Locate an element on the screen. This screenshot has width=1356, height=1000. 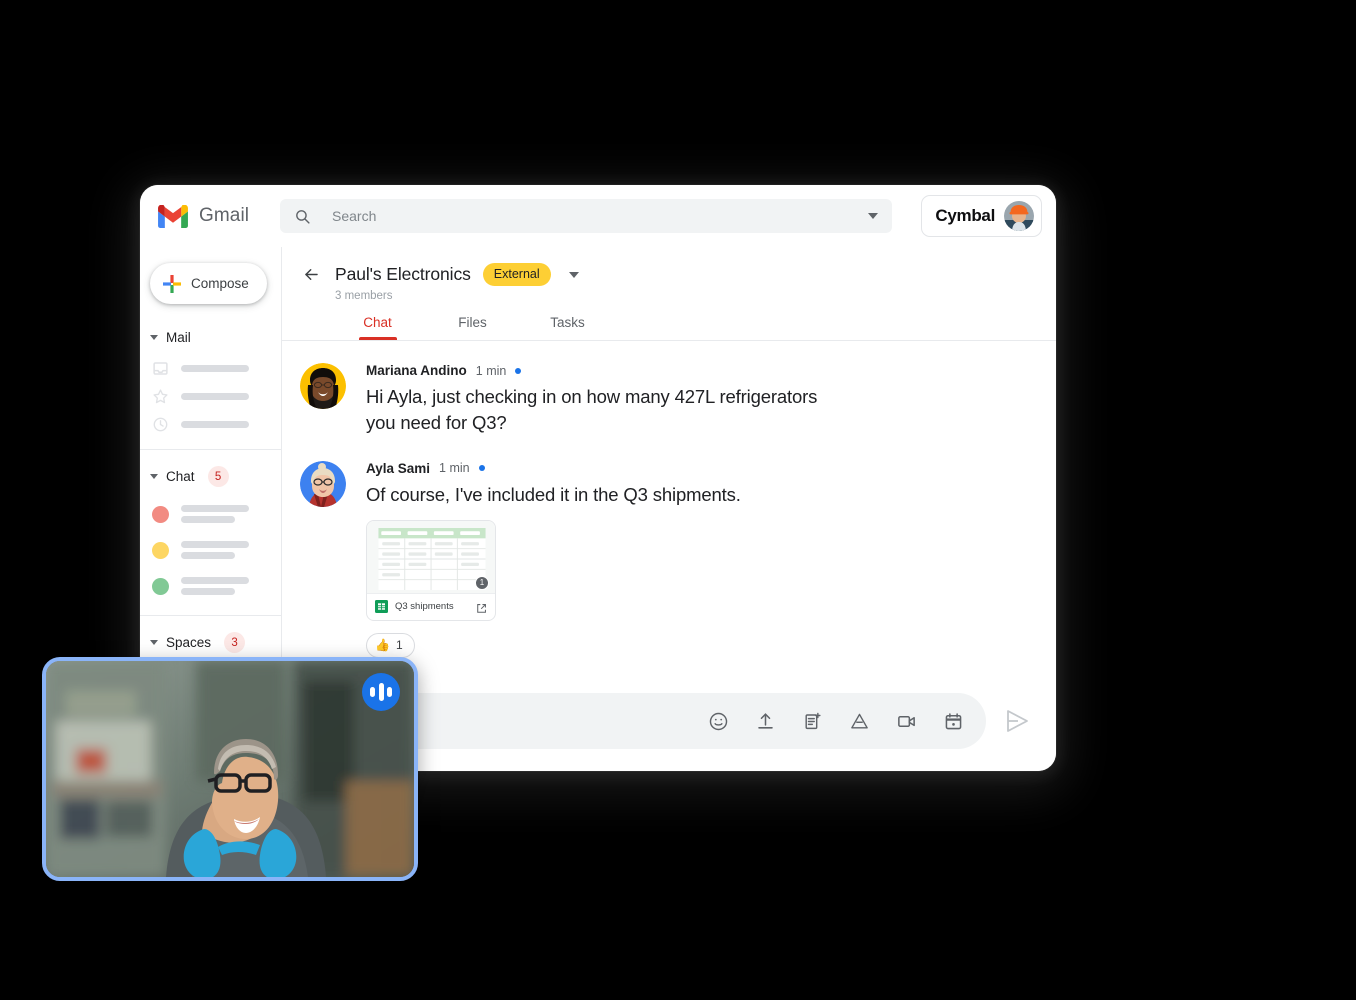
video-participant is located at coordinates (230, 769).